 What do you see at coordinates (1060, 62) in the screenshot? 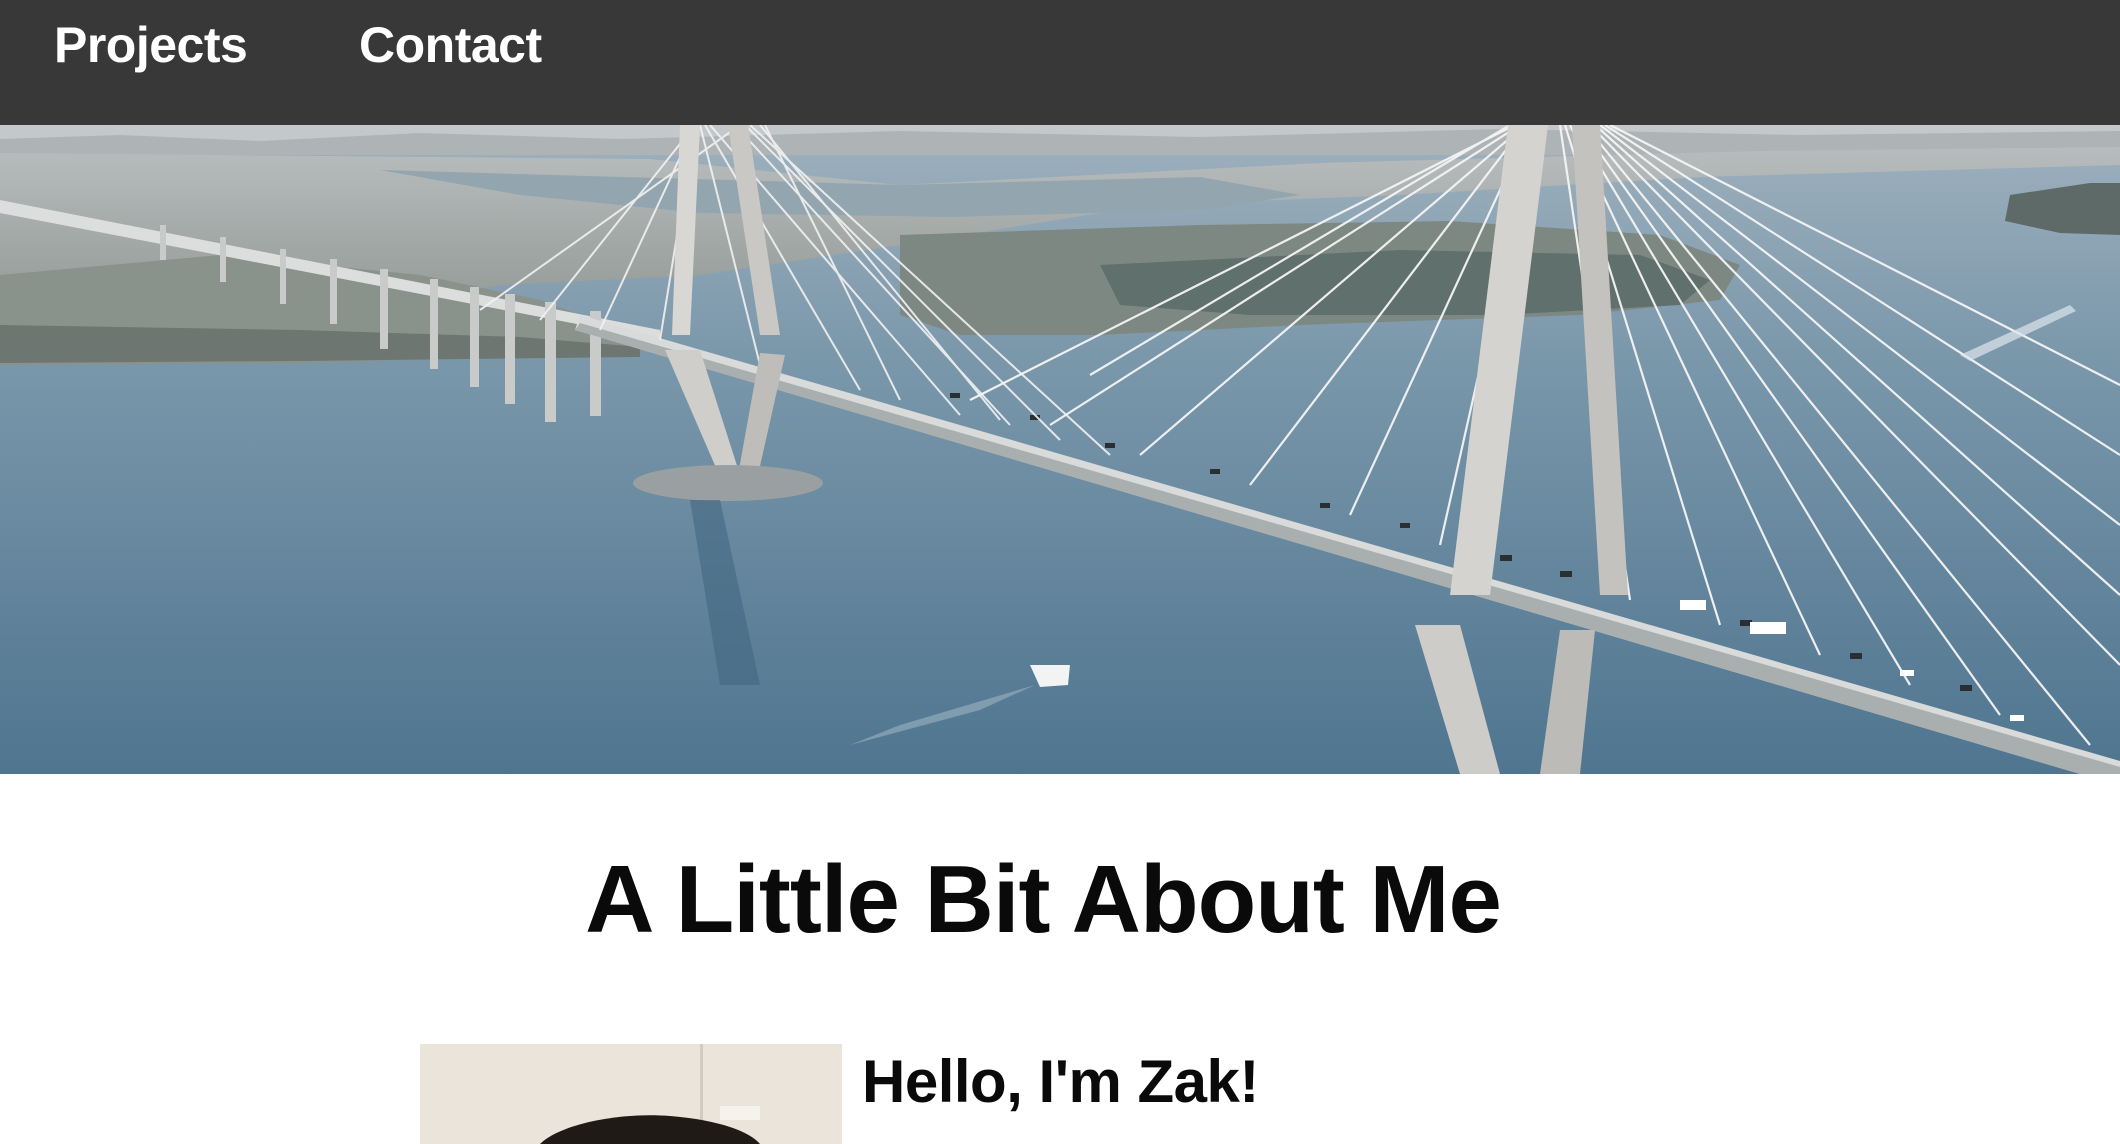
I see `top-nav: Projects Contact` at bounding box center [1060, 62].